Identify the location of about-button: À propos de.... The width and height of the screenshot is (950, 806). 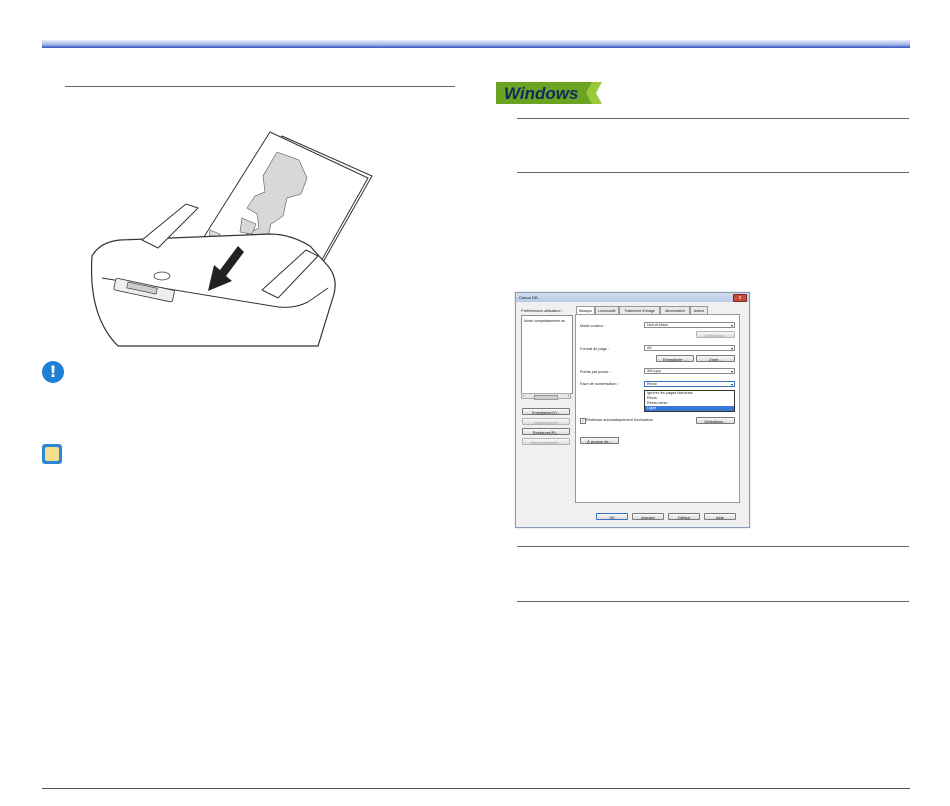
(599, 440).